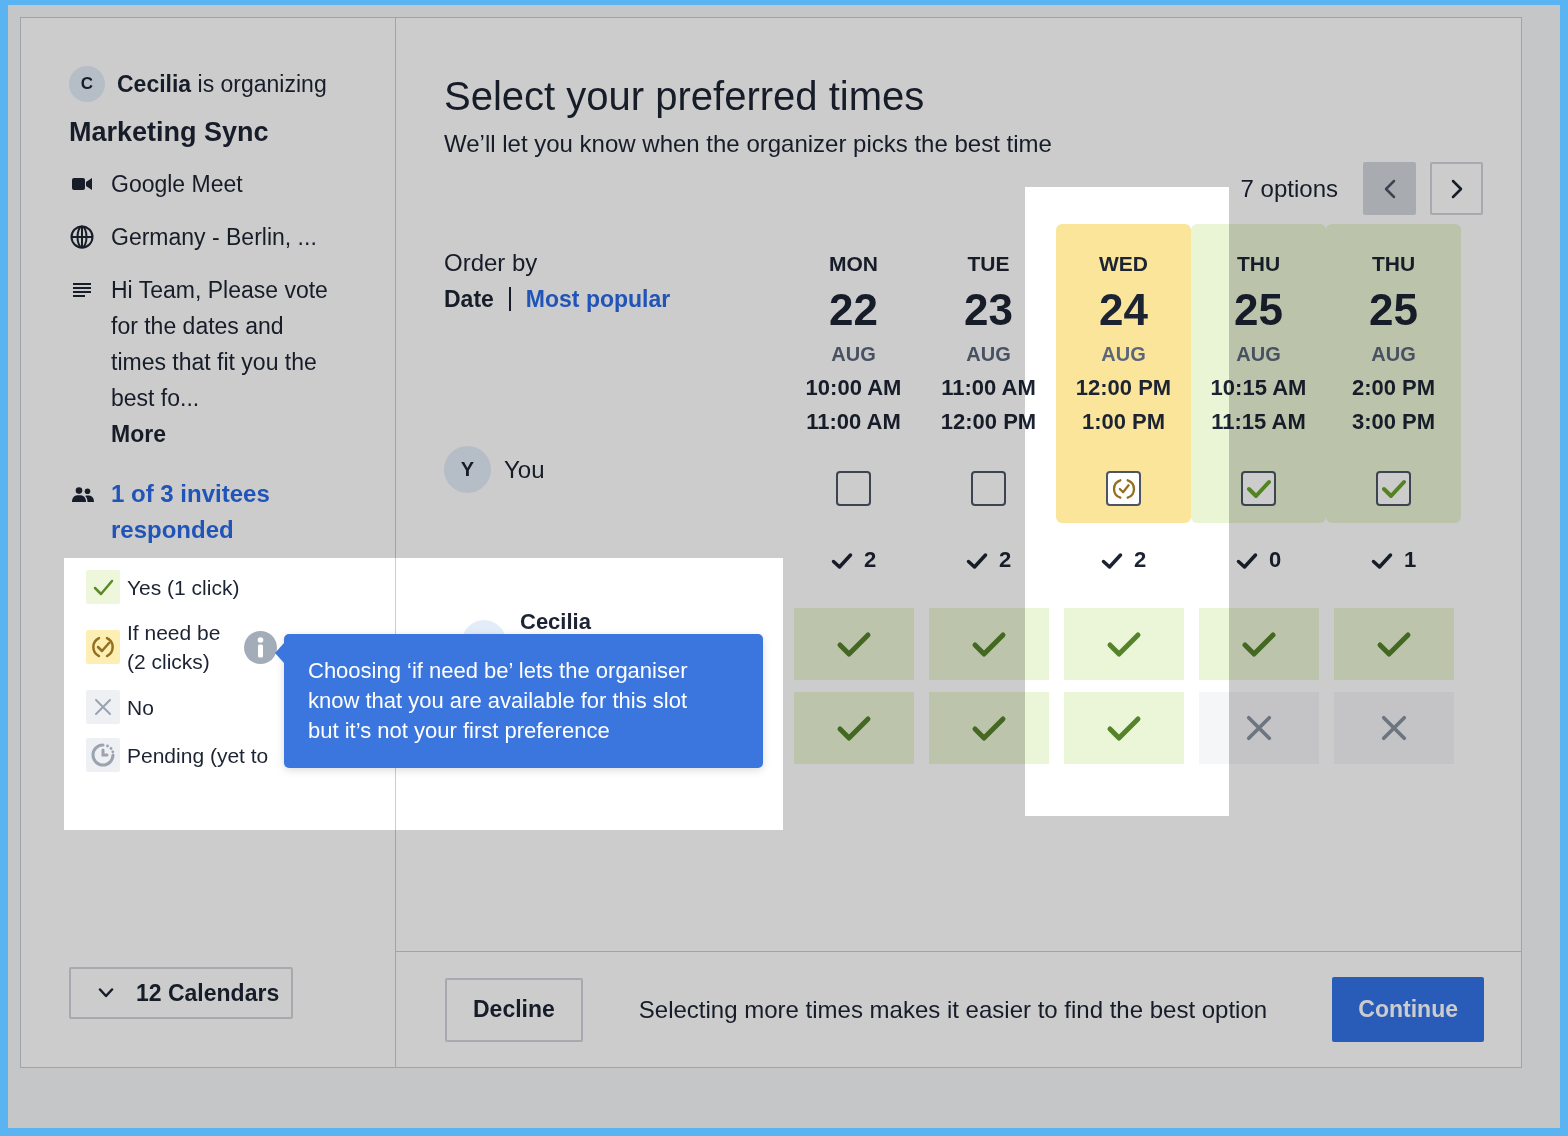  Describe the element at coordinates (1456, 188) in the screenshot. I see `chevron-right-icon` at that location.